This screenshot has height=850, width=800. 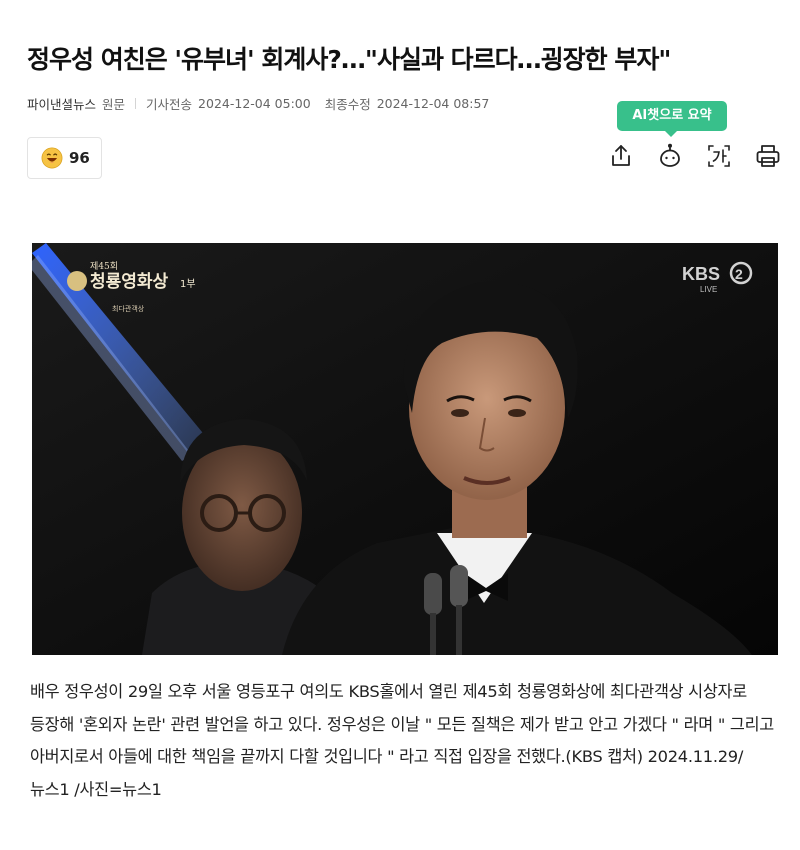 I want to click on event-part: 1부, so click(x=188, y=284).